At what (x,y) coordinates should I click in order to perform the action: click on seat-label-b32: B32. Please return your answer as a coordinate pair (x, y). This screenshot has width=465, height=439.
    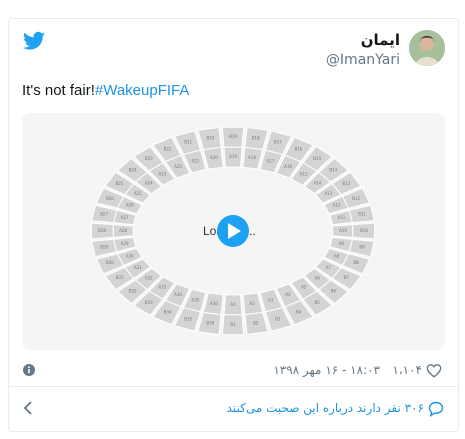
    Looking at the image, I should click on (133, 290).